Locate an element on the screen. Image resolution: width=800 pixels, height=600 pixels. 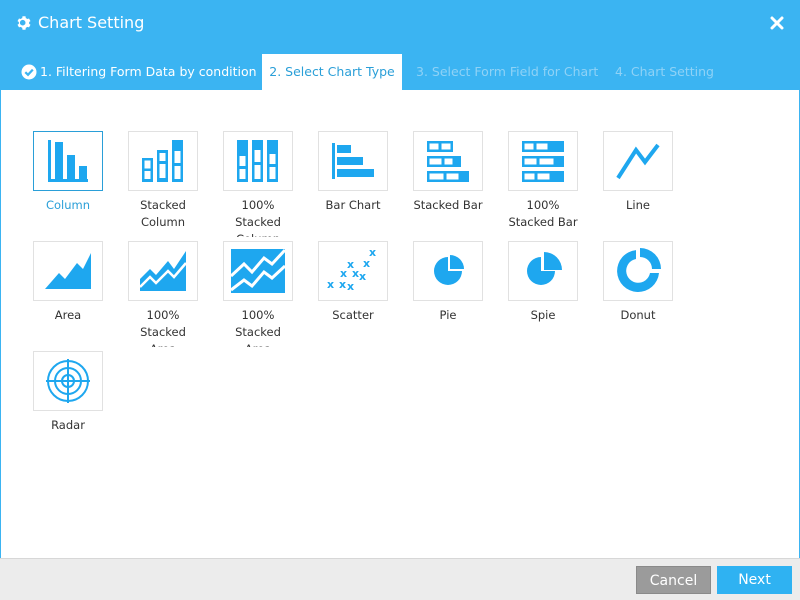
chart-type-label: Line is located at coordinates (638, 205).